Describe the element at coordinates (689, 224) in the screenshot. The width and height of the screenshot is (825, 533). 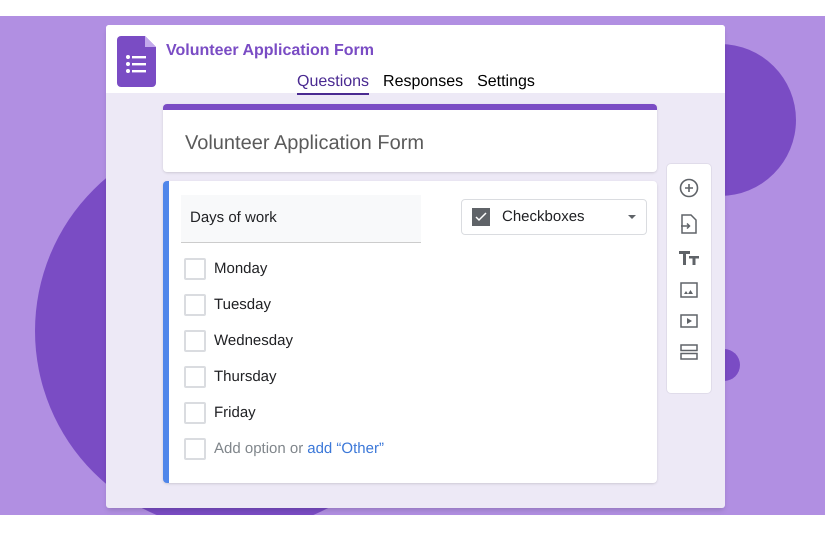
I see `import-file-icon` at that location.